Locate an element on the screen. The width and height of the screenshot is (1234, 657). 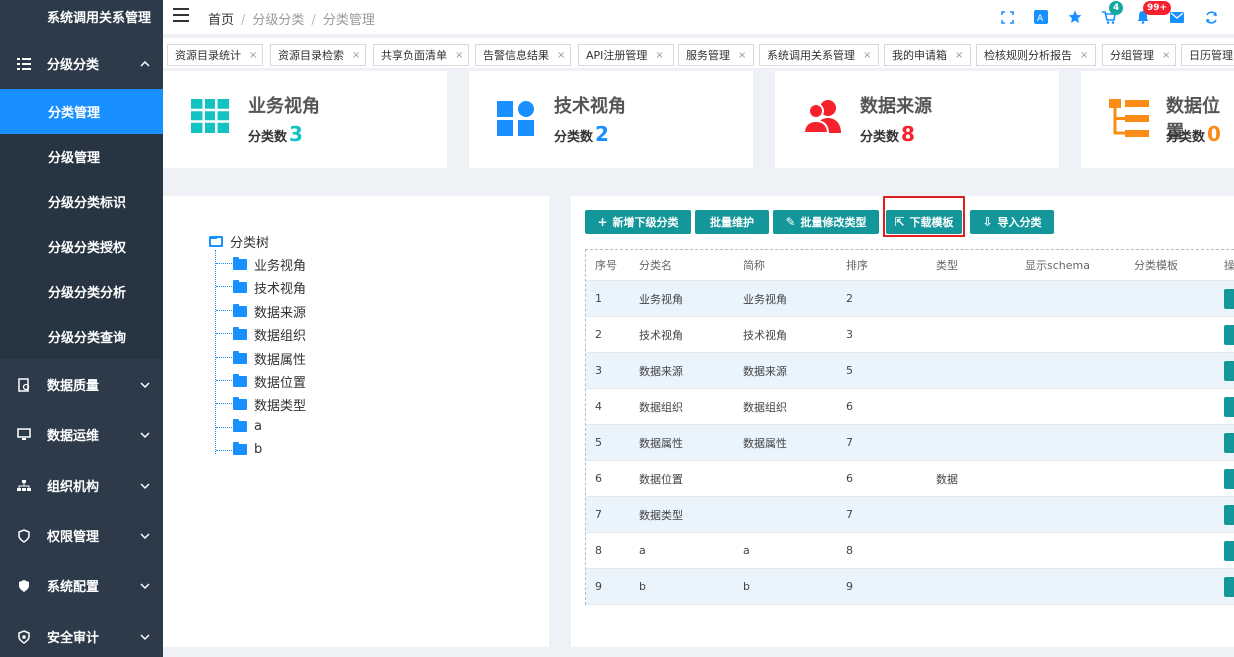
sidebar-group-data-quality: 数据质量 is located at coordinates (81, 384).